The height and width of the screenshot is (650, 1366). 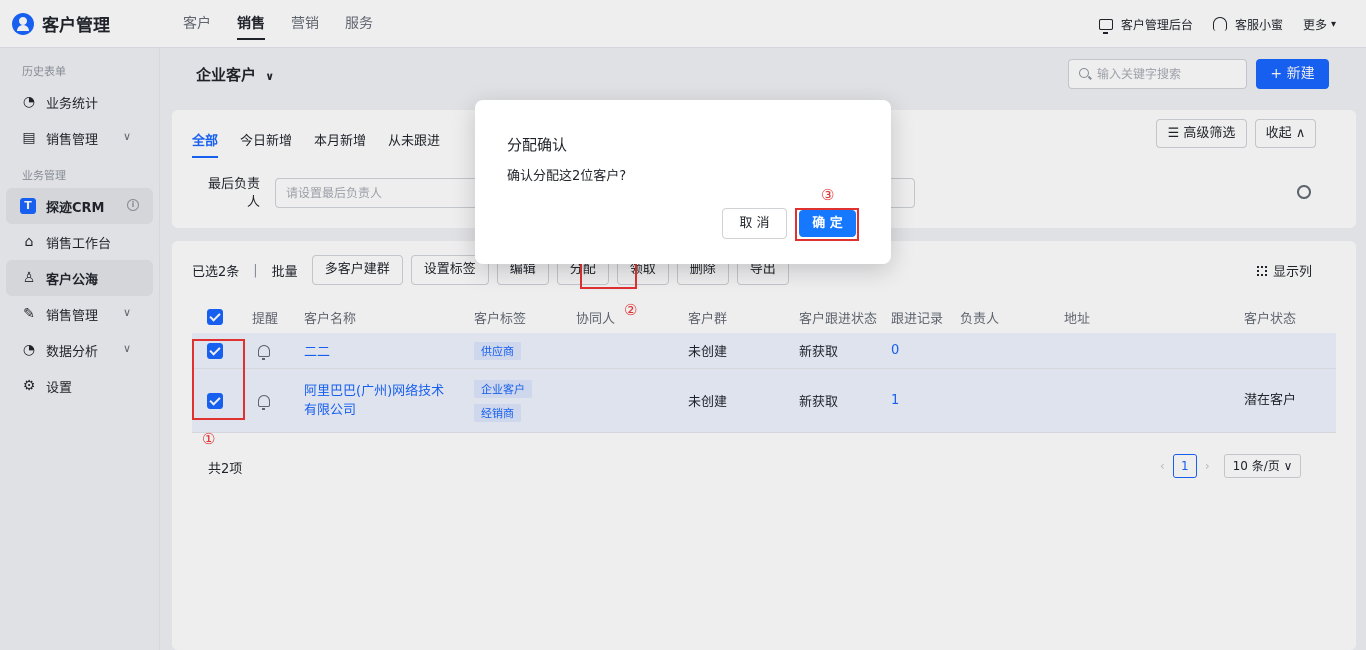 What do you see at coordinates (218, 379) in the screenshot?
I see `annotation-box-checkboxes` at bounding box center [218, 379].